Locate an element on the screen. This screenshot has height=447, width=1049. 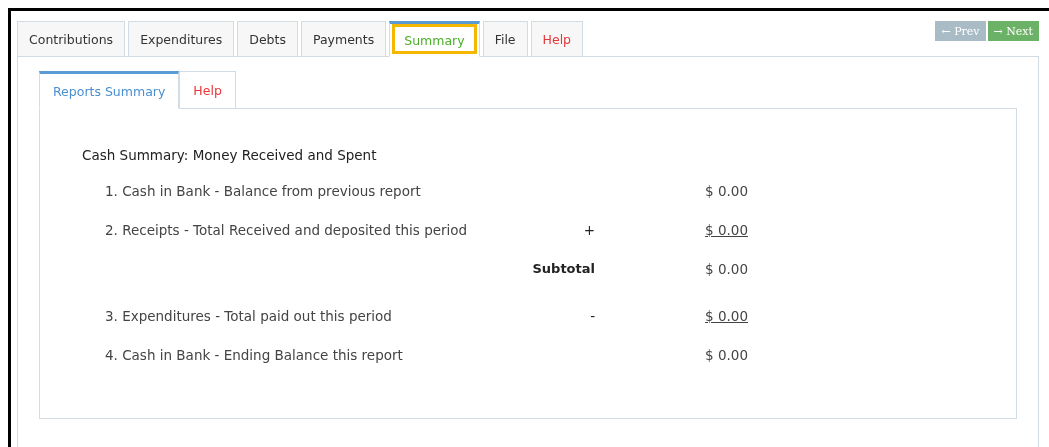
tab: Debts is located at coordinates (267, 39).